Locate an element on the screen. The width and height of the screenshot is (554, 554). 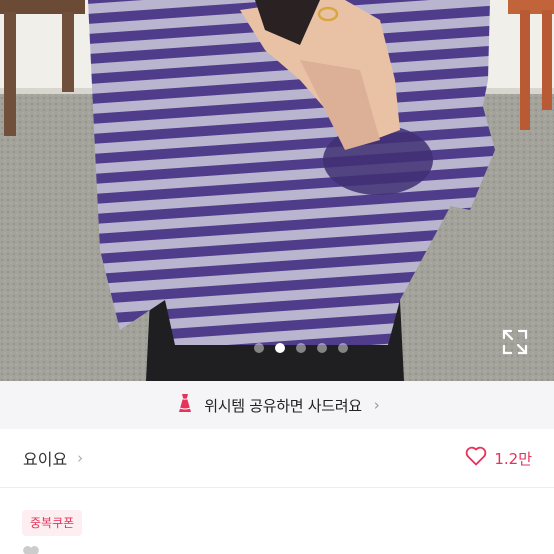
like-button: 1.2만 is located at coordinates (498, 458).